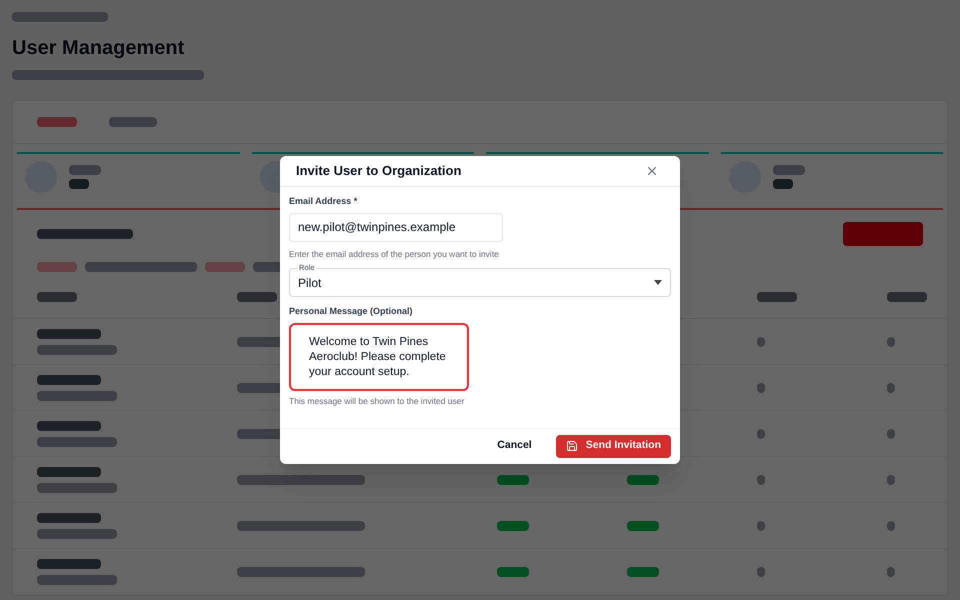 This screenshot has width=960, height=600. Describe the element at coordinates (323, 201) in the screenshot. I see `field-label: Email Address *` at that location.